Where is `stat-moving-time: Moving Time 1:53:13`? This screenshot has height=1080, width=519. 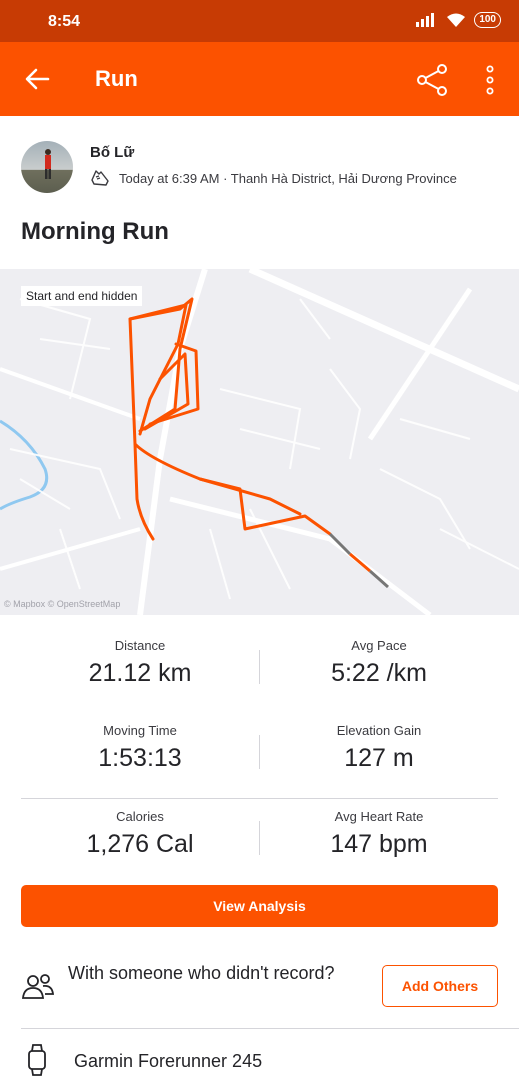 stat-moving-time: Moving Time 1:53:13 is located at coordinates (140, 748).